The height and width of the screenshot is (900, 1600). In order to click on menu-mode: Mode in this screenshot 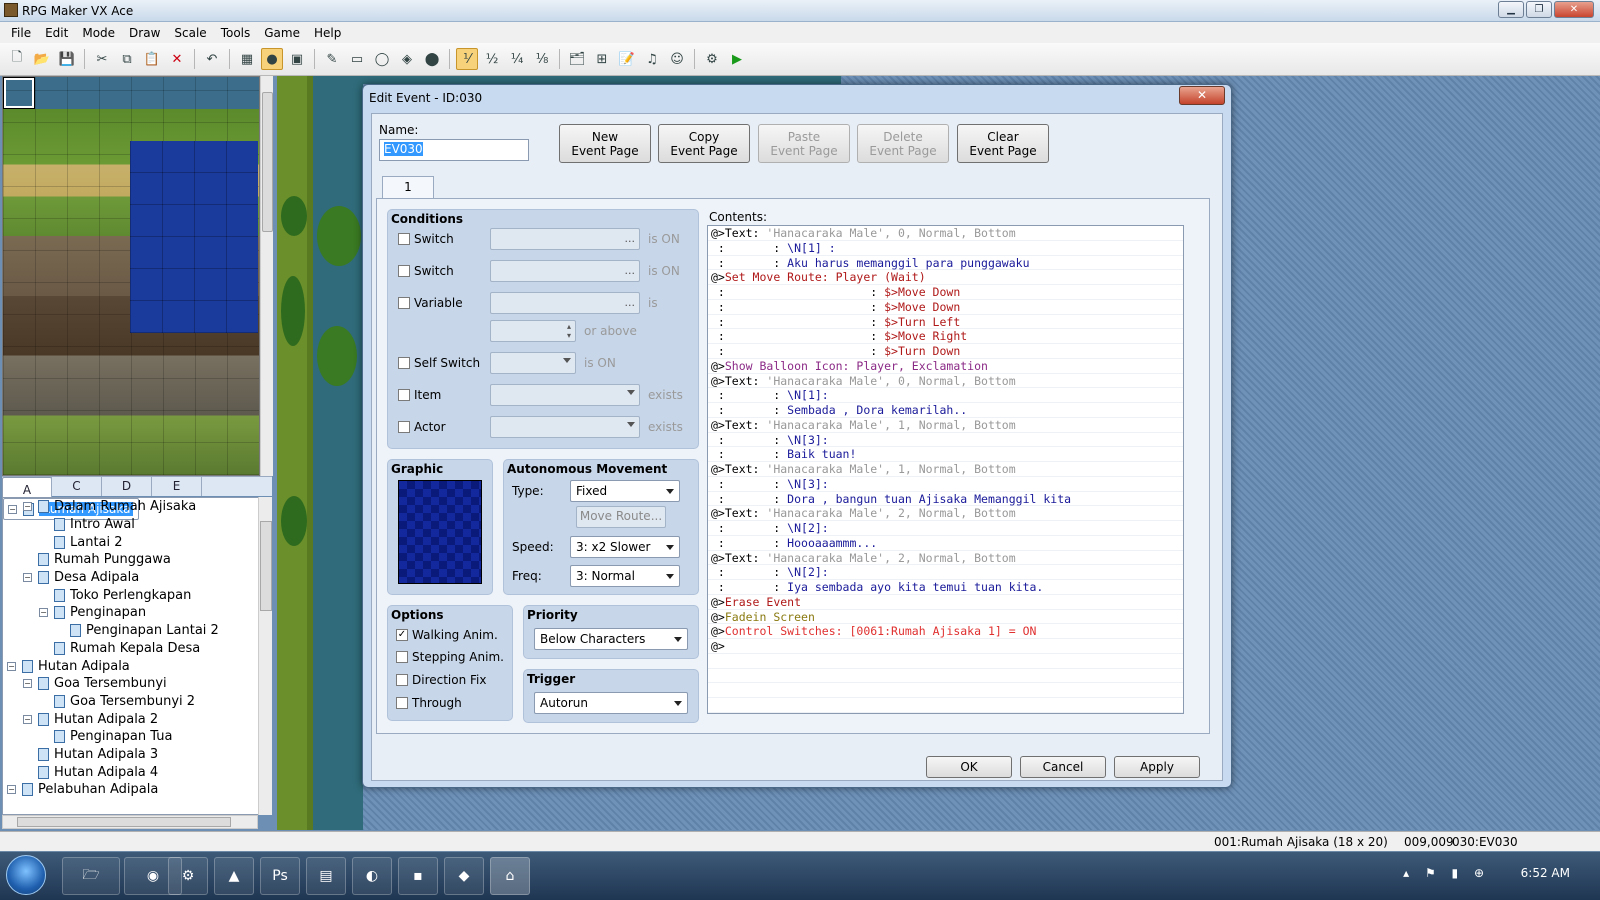, I will do `click(98, 33)`.